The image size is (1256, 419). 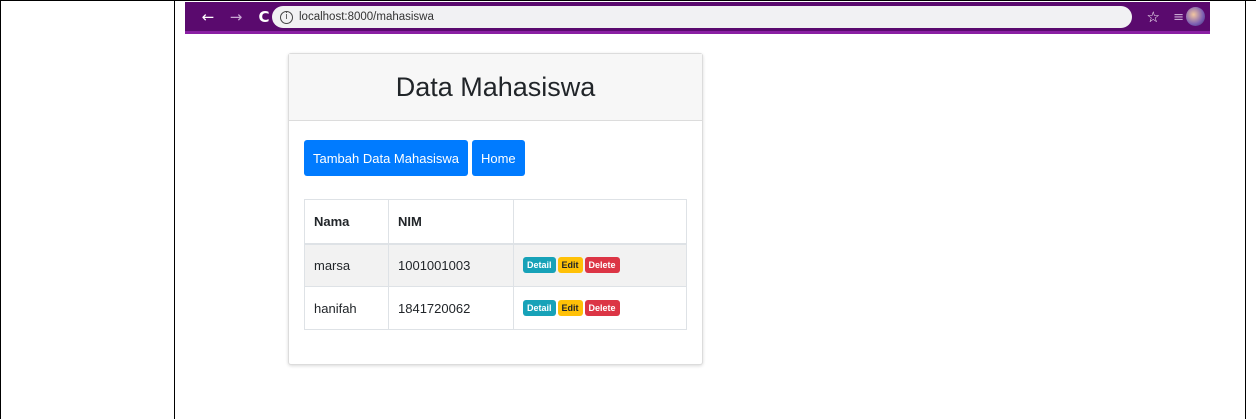 I want to click on cell-nama: hanifah, so click(x=346, y=308).